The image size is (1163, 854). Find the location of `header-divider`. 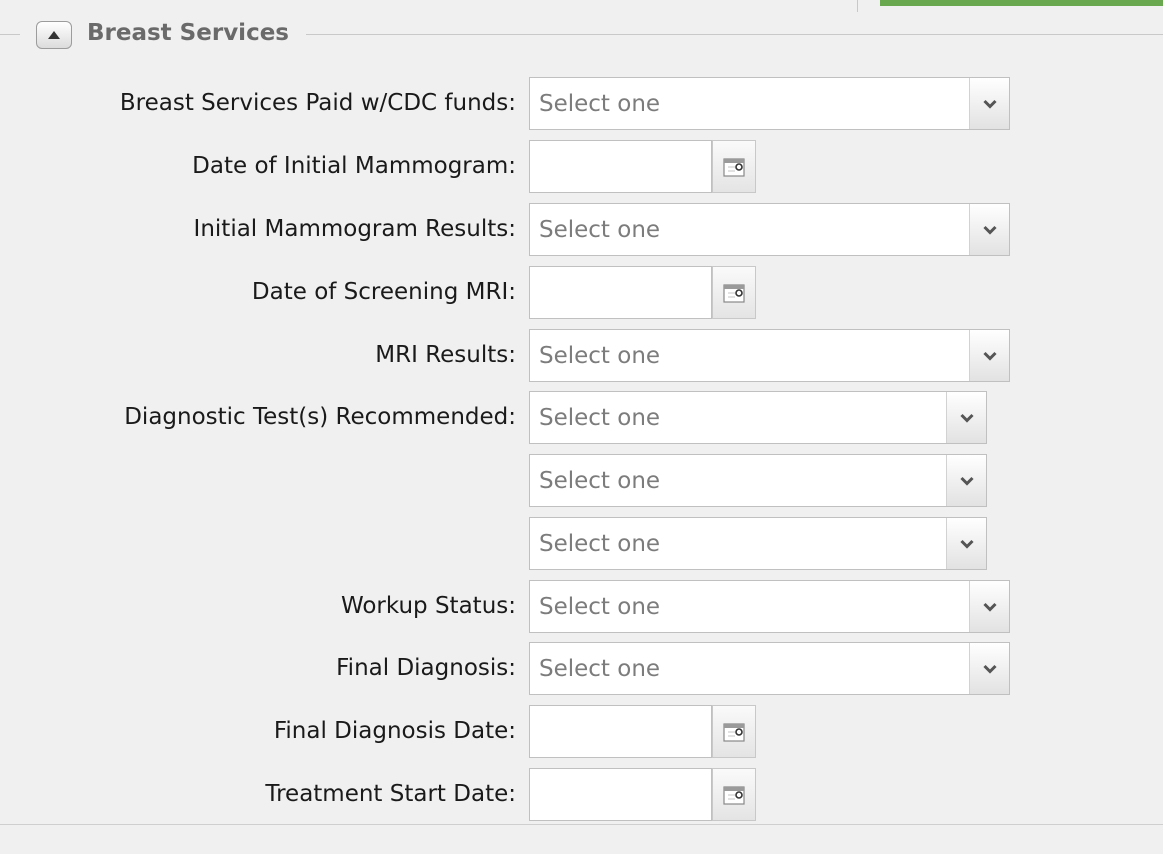

header-divider is located at coordinates (857, 6).